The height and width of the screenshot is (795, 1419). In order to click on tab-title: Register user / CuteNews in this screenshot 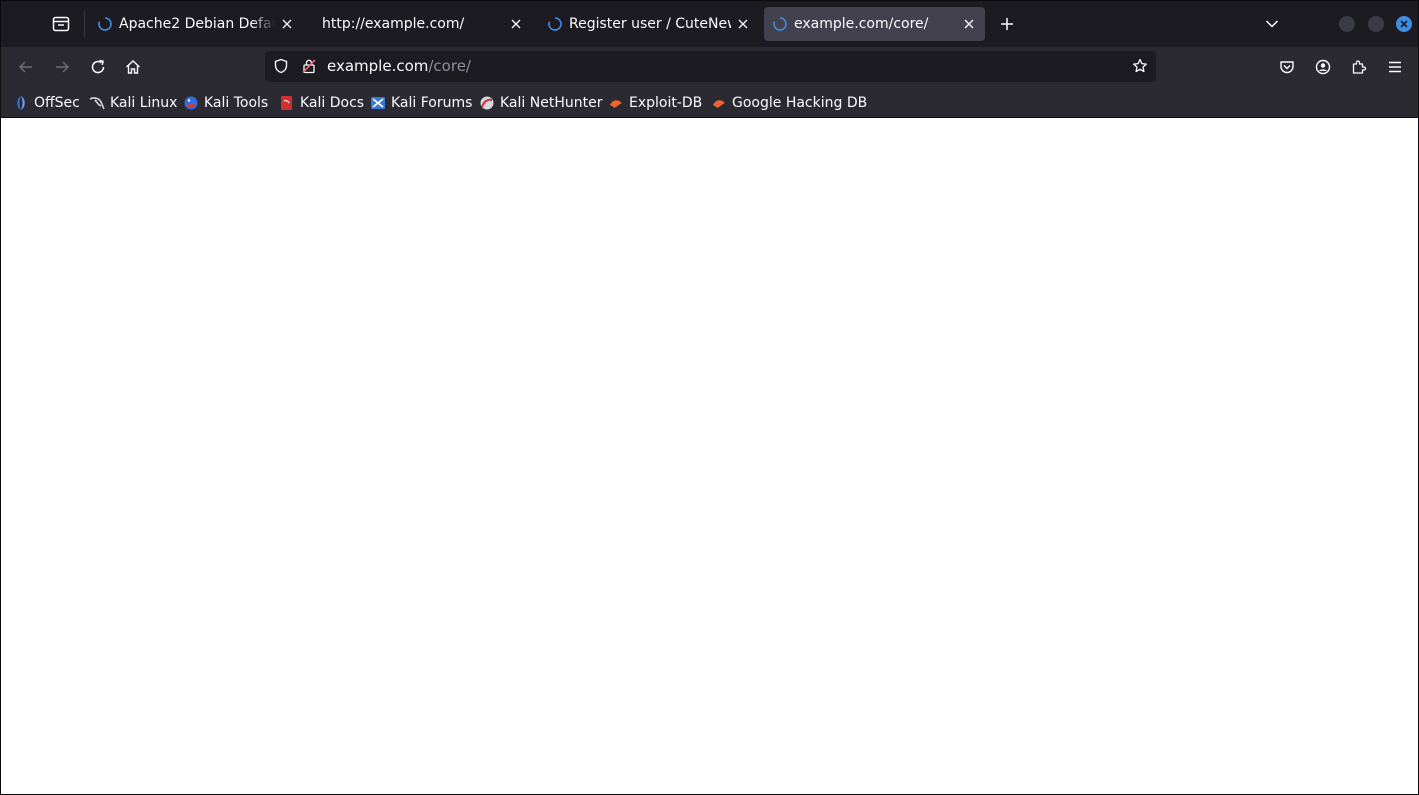, I will do `click(650, 24)`.